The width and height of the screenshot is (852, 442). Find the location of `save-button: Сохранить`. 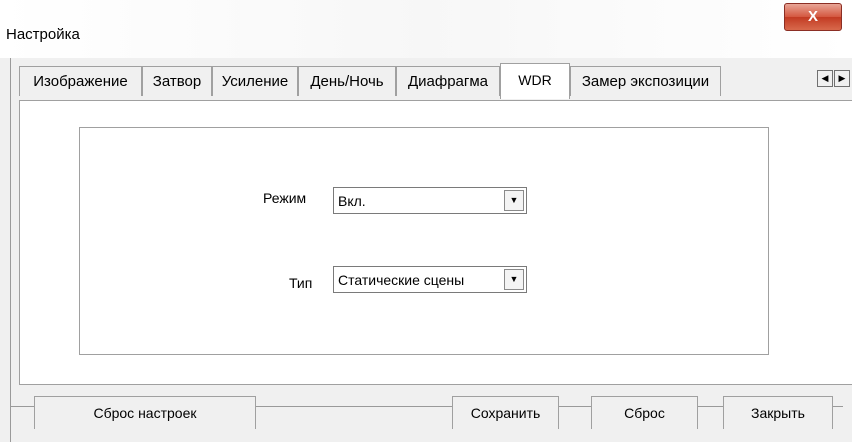

save-button: Сохранить is located at coordinates (505, 412).